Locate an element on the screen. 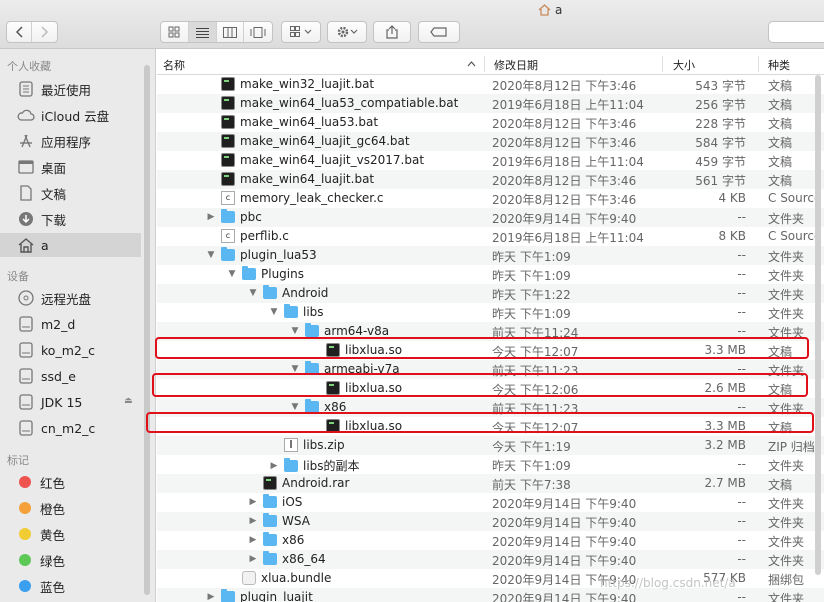  sidebar-tag-orange: 橙色 is located at coordinates (70, 508).